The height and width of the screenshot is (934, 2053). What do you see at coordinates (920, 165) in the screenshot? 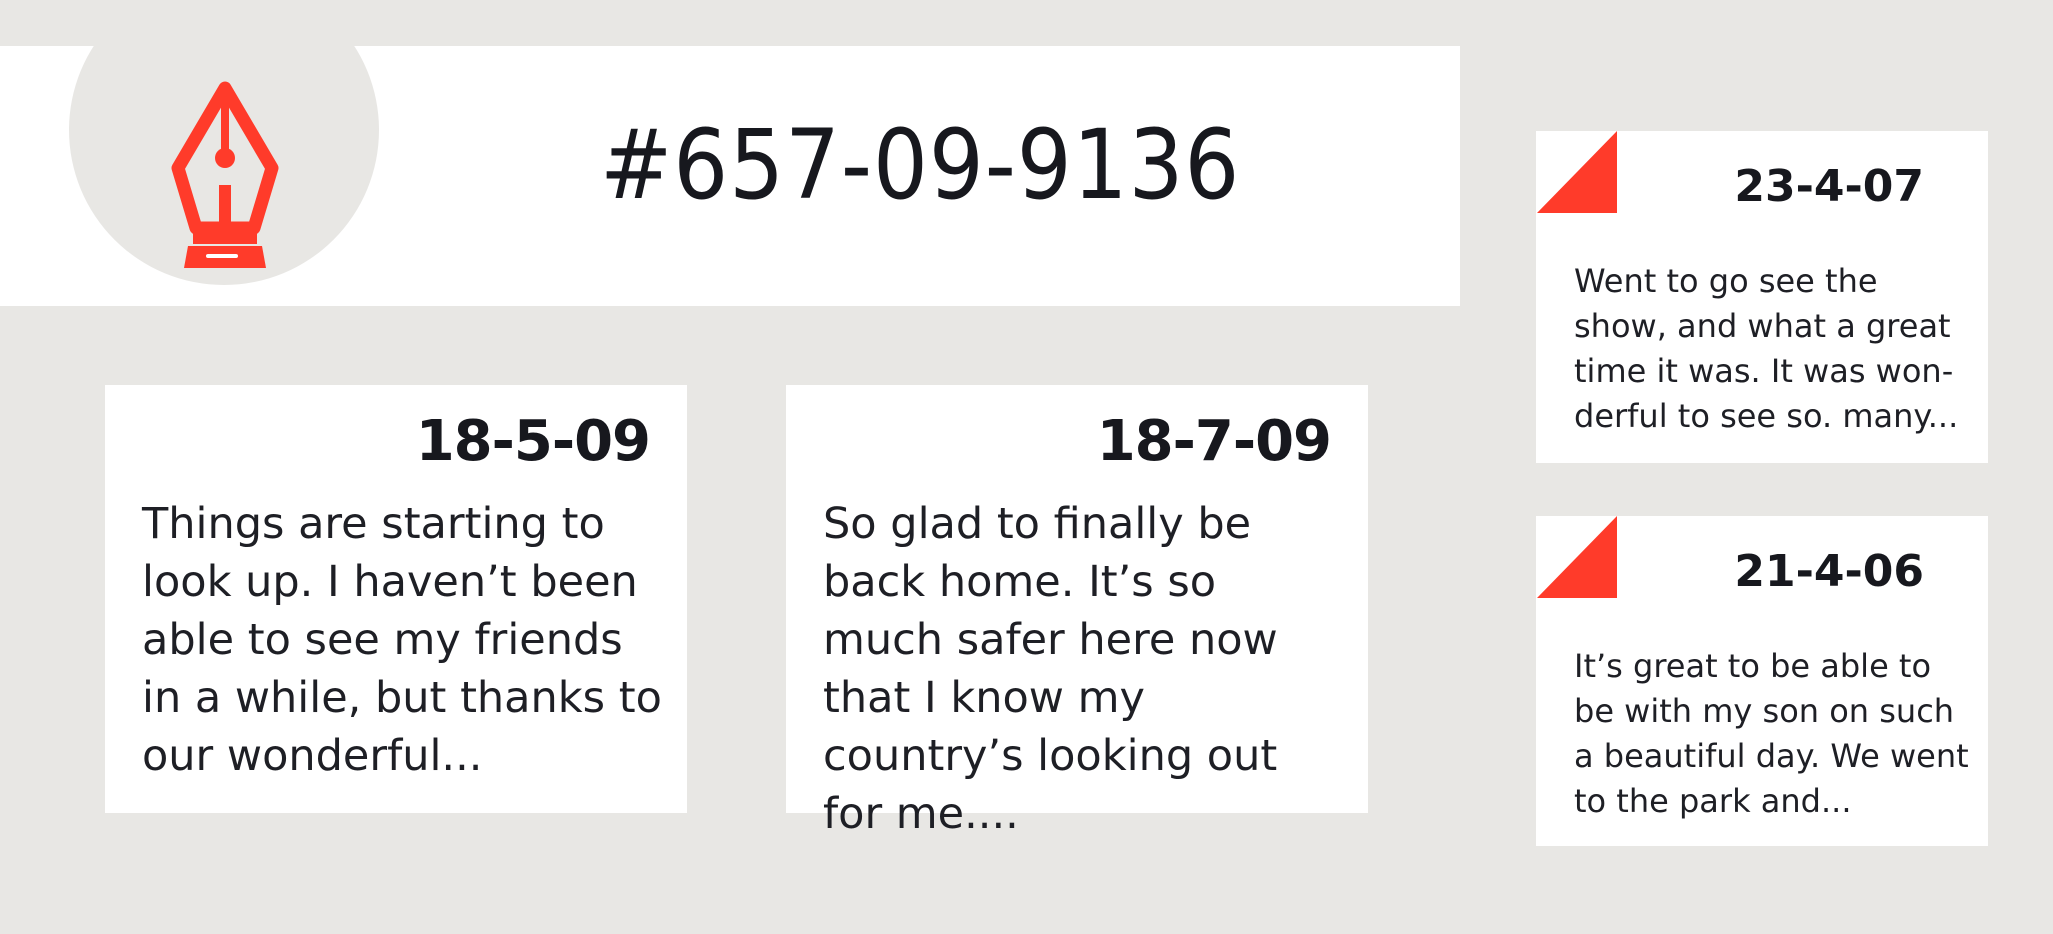
I see `page-title: #657-09-9136` at bounding box center [920, 165].